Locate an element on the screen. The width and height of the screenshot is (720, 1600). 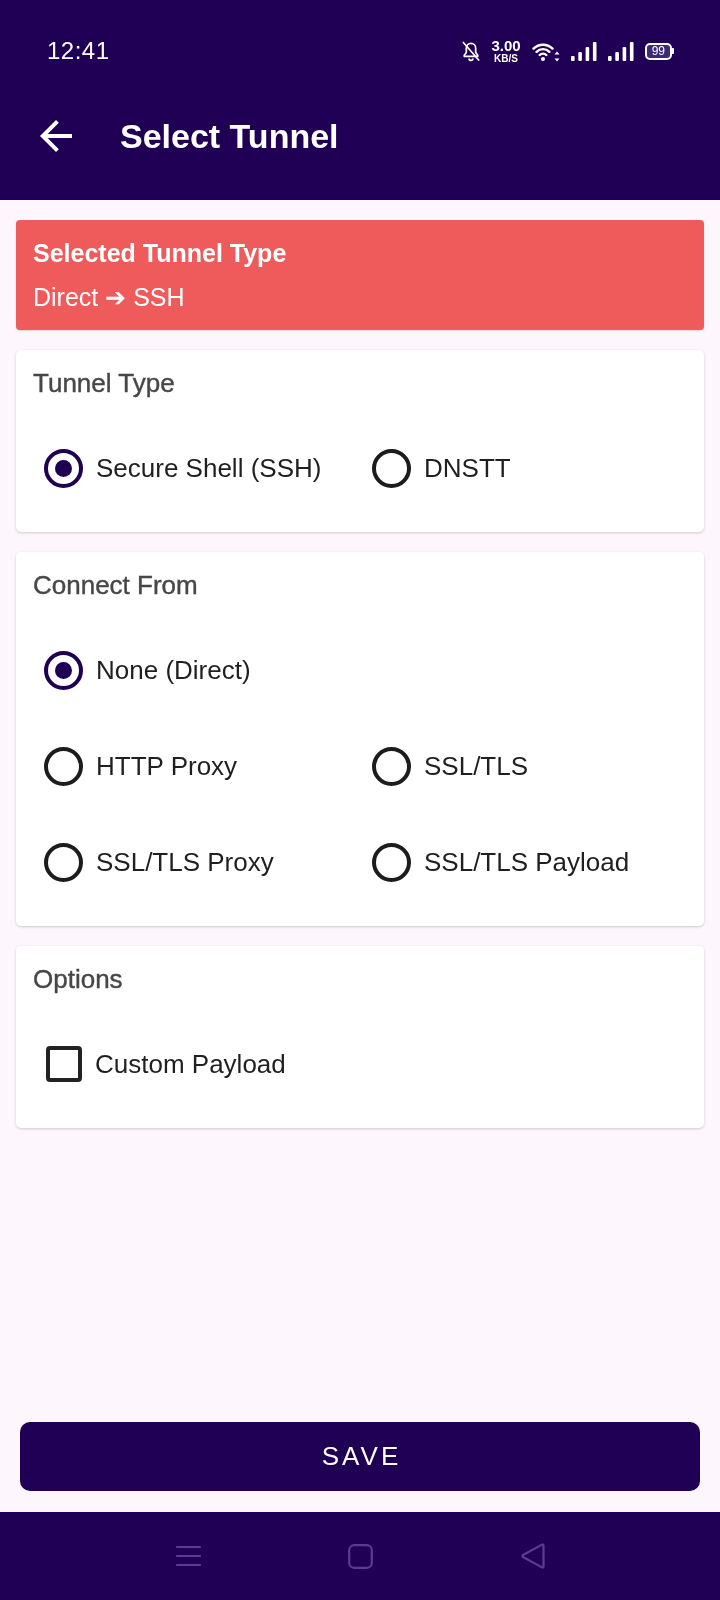
radio-label: SSL/TLS Proxy is located at coordinates (185, 862).